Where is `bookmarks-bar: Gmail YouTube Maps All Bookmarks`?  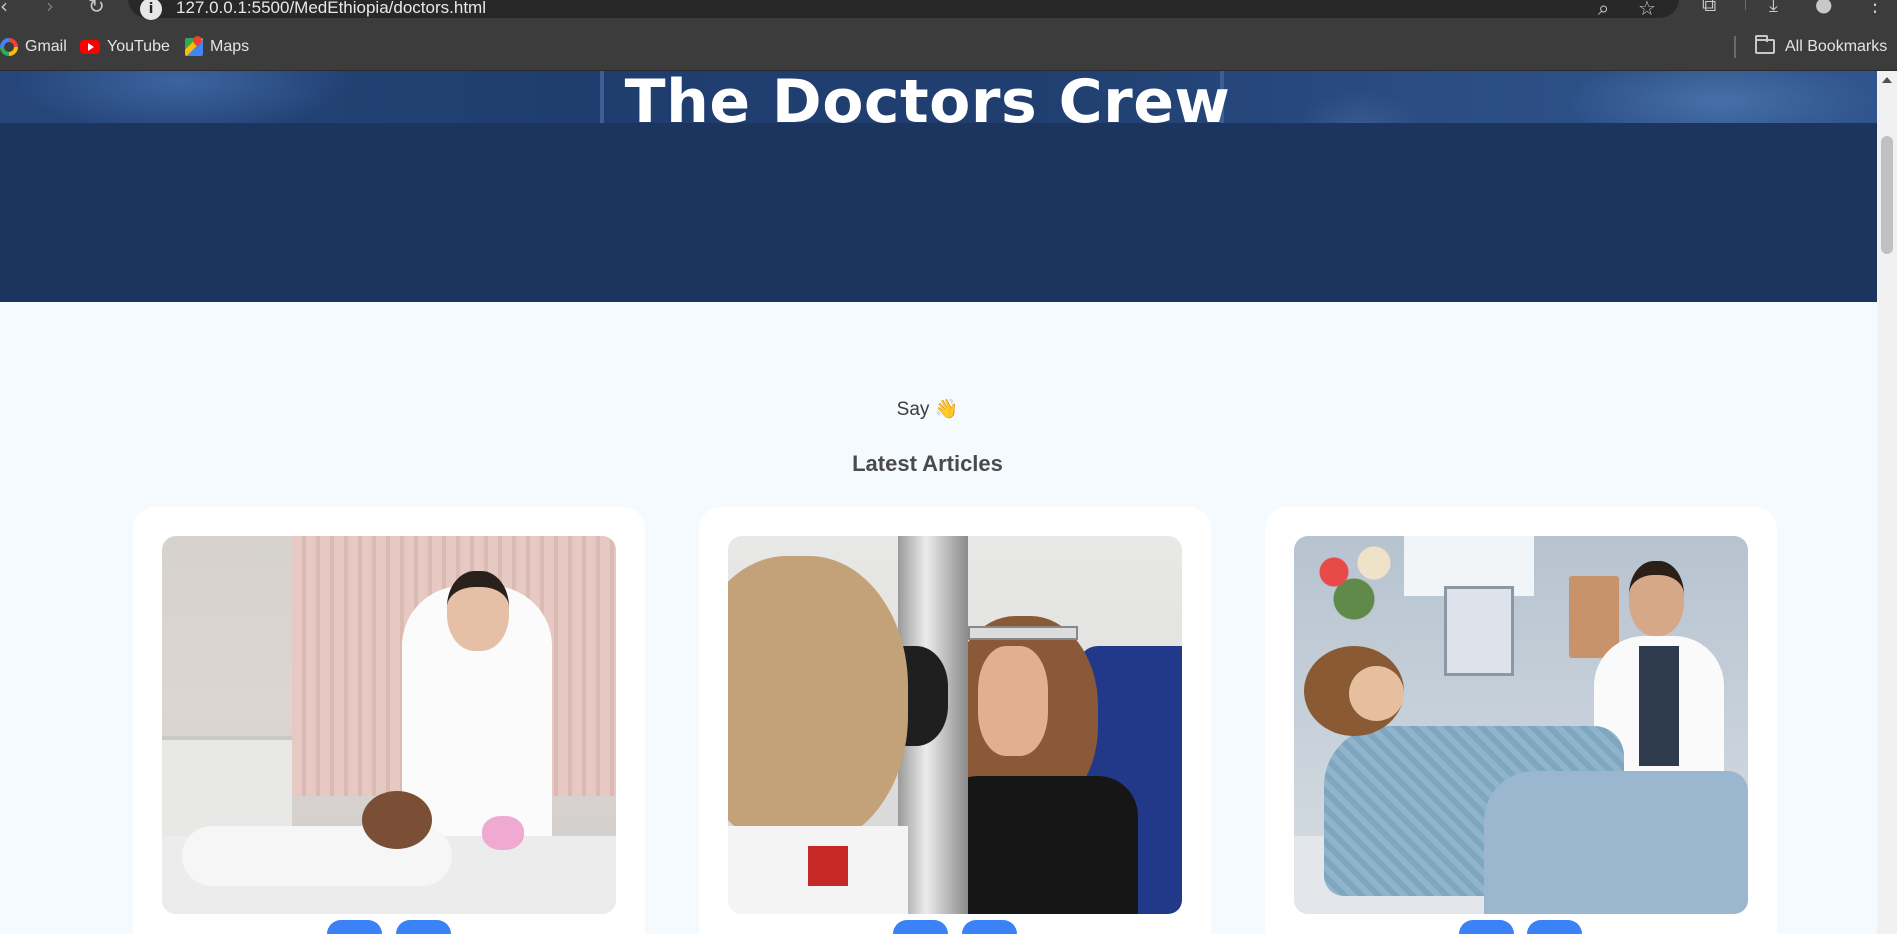
bookmarks-bar: Gmail YouTube Maps All Bookmarks is located at coordinates (948, 46).